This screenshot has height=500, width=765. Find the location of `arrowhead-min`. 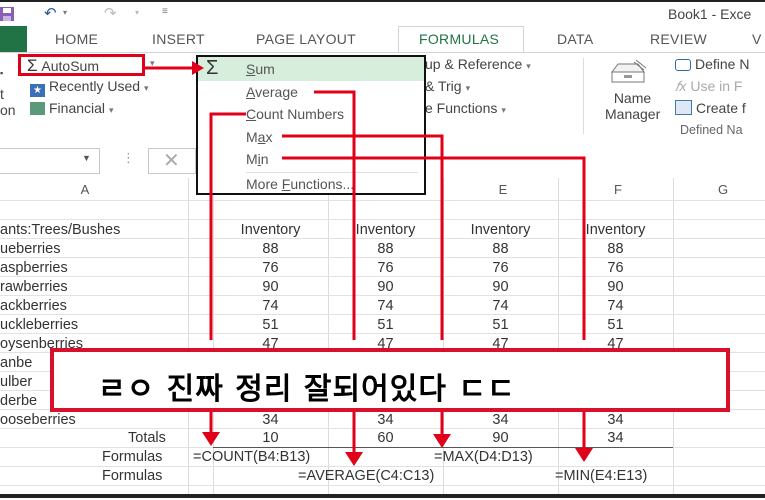

arrowhead-min is located at coordinates (584, 455).